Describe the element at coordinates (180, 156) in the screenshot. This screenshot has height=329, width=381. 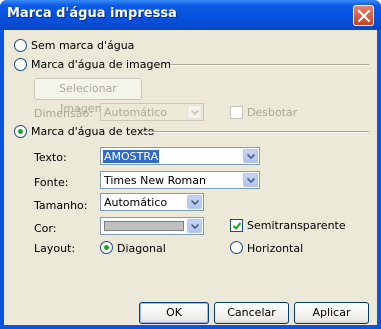
I see `text-select: AMOSTRA` at that location.